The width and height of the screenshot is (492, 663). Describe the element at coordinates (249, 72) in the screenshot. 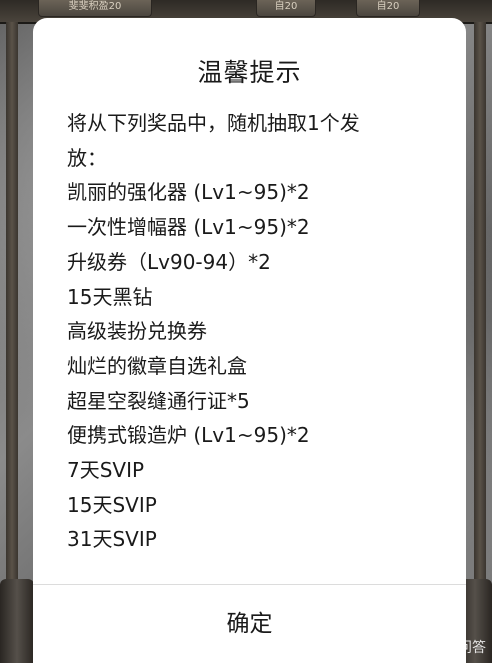

I see `dialog-title: 温馨提示` at that location.